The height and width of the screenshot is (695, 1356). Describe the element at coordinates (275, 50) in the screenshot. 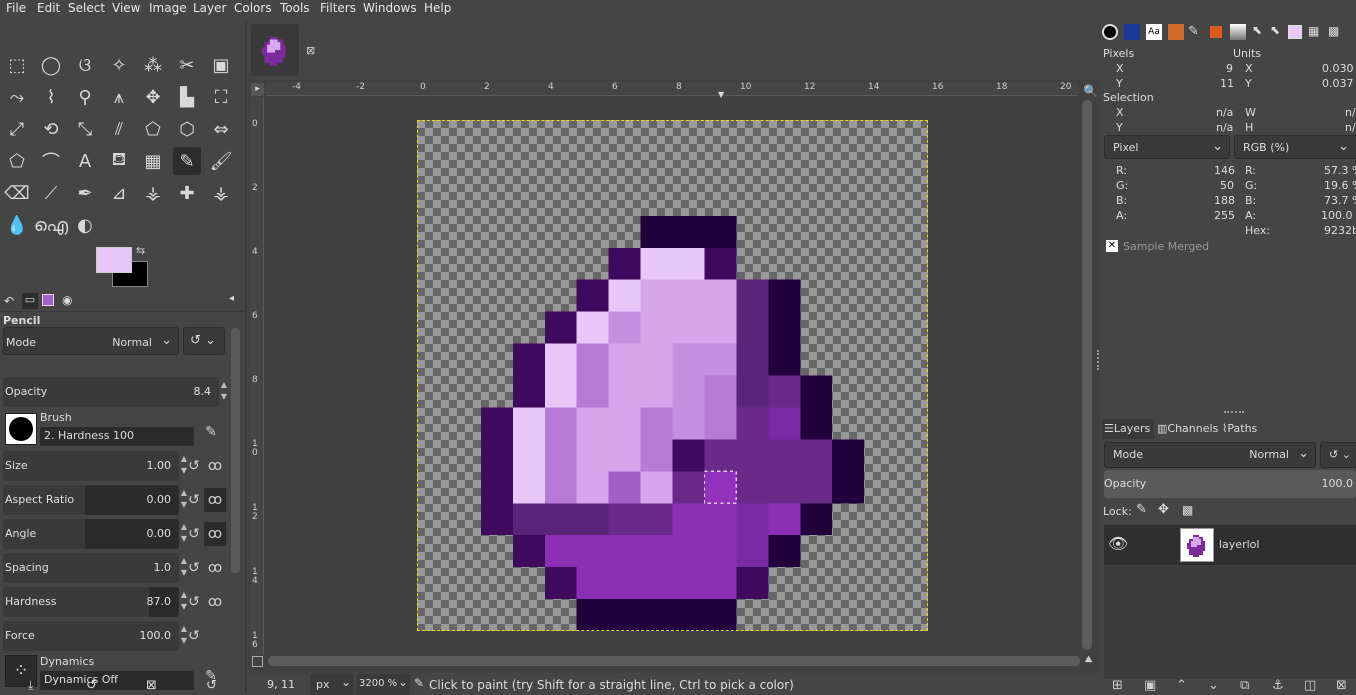

I see `image-tab` at that location.